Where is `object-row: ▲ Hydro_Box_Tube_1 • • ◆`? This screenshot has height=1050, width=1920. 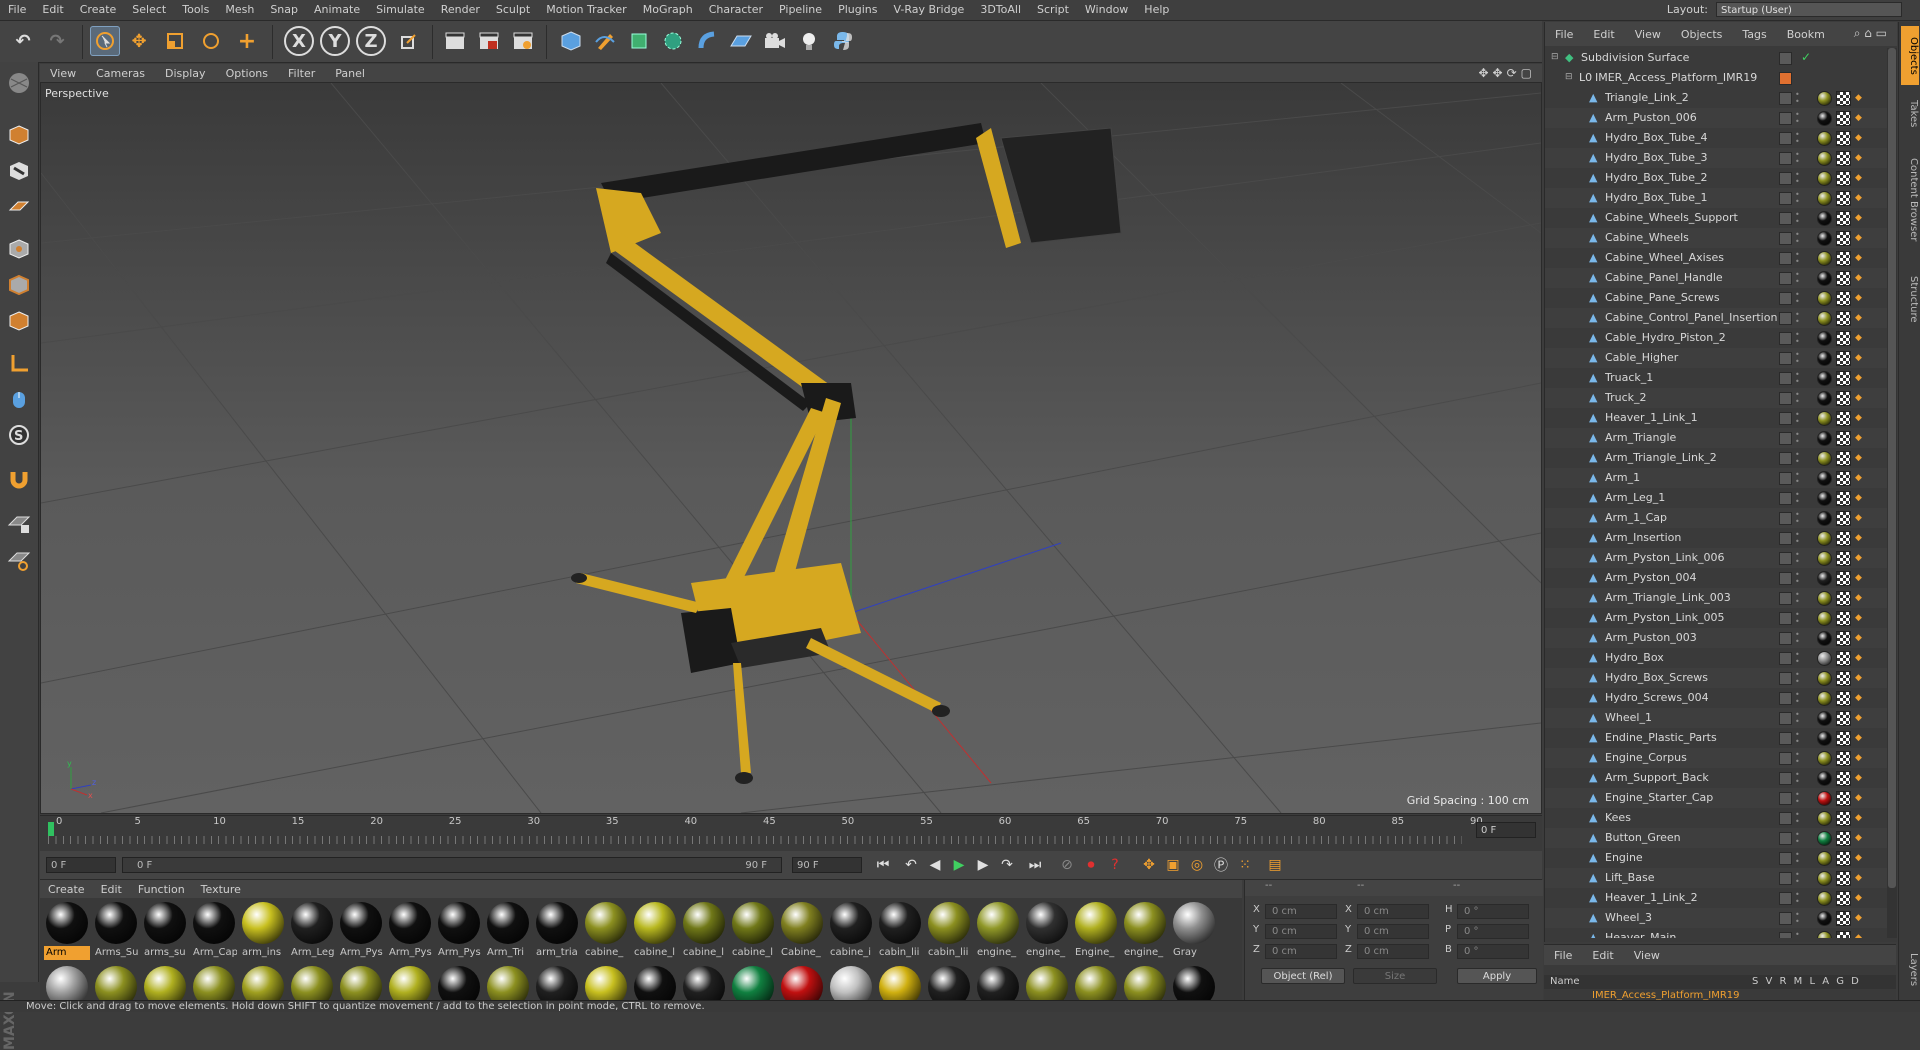
object-row: ▲ Hydro_Box_Tube_1 • • ◆ is located at coordinates (1721, 198).